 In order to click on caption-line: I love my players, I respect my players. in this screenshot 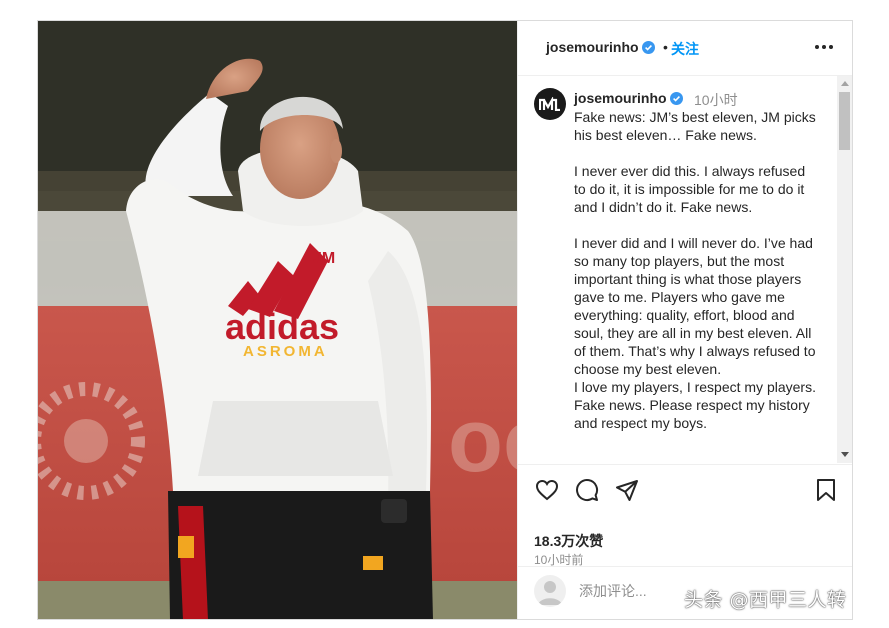, I will do `click(695, 387)`.